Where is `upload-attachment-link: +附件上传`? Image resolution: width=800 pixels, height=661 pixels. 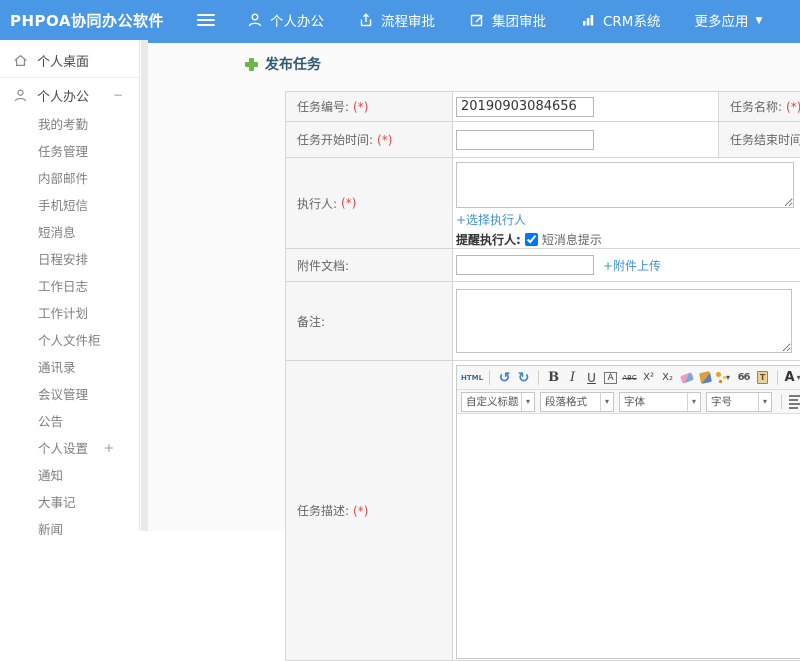 upload-attachment-link: +附件上传 is located at coordinates (632, 265).